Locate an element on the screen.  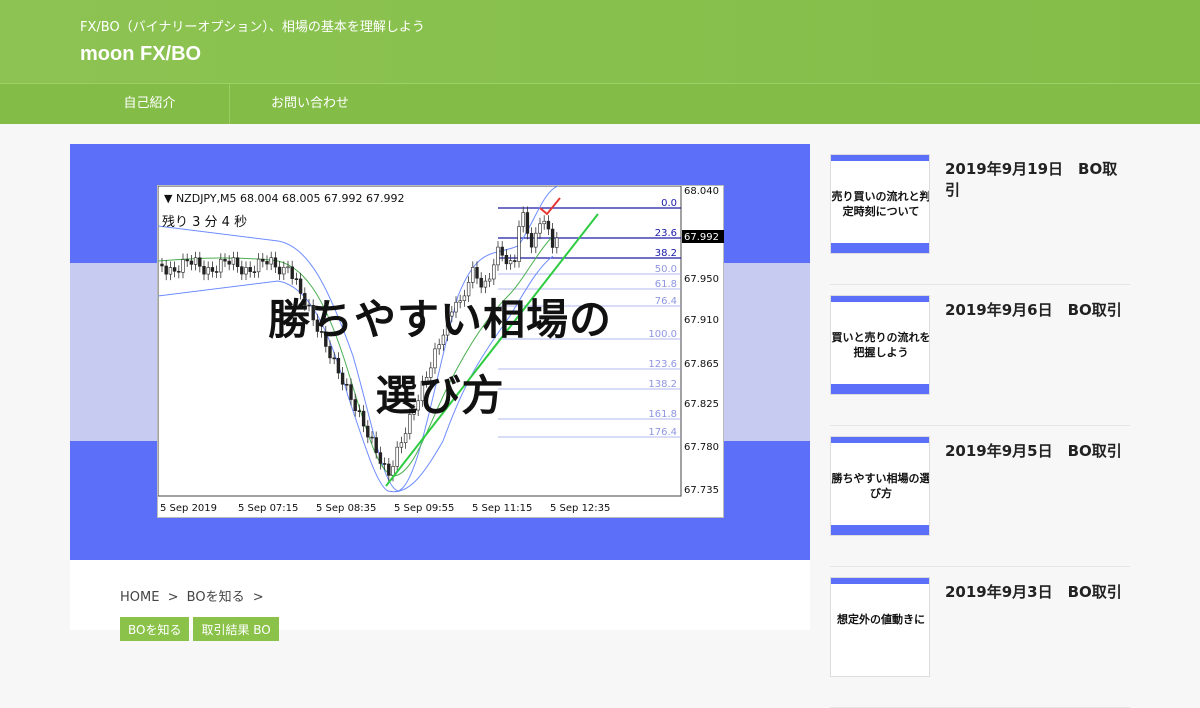
current-price-label: 67.992 is located at coordinates (701, 237).